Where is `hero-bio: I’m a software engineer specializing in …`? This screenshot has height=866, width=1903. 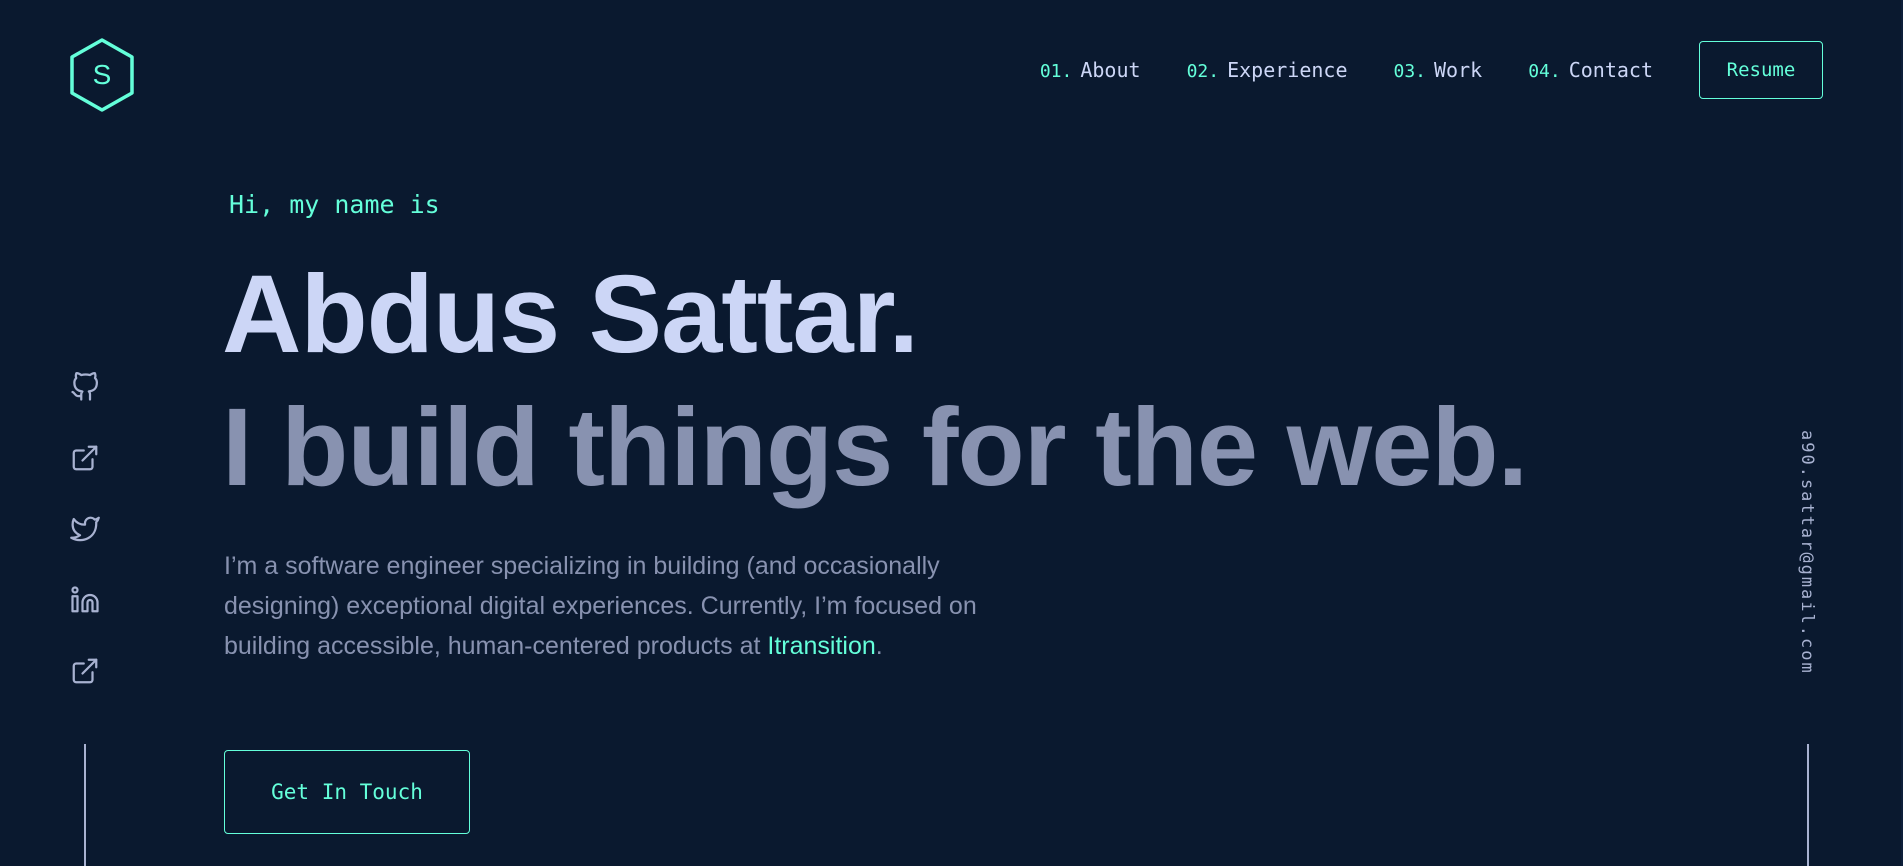 hero-bio: I’m a software engineer specializing in … is located at coordinates (639, 606).